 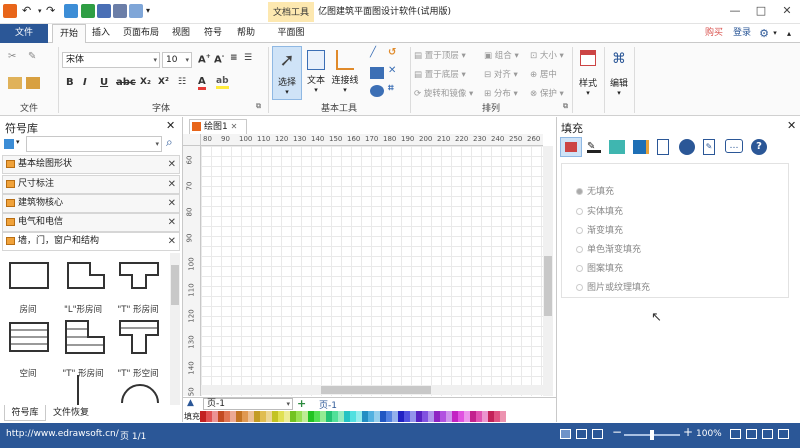 What do you see at coordinates (120, 11) in the screenshot?
I see `print-icon` at bounding box center [120, 11].